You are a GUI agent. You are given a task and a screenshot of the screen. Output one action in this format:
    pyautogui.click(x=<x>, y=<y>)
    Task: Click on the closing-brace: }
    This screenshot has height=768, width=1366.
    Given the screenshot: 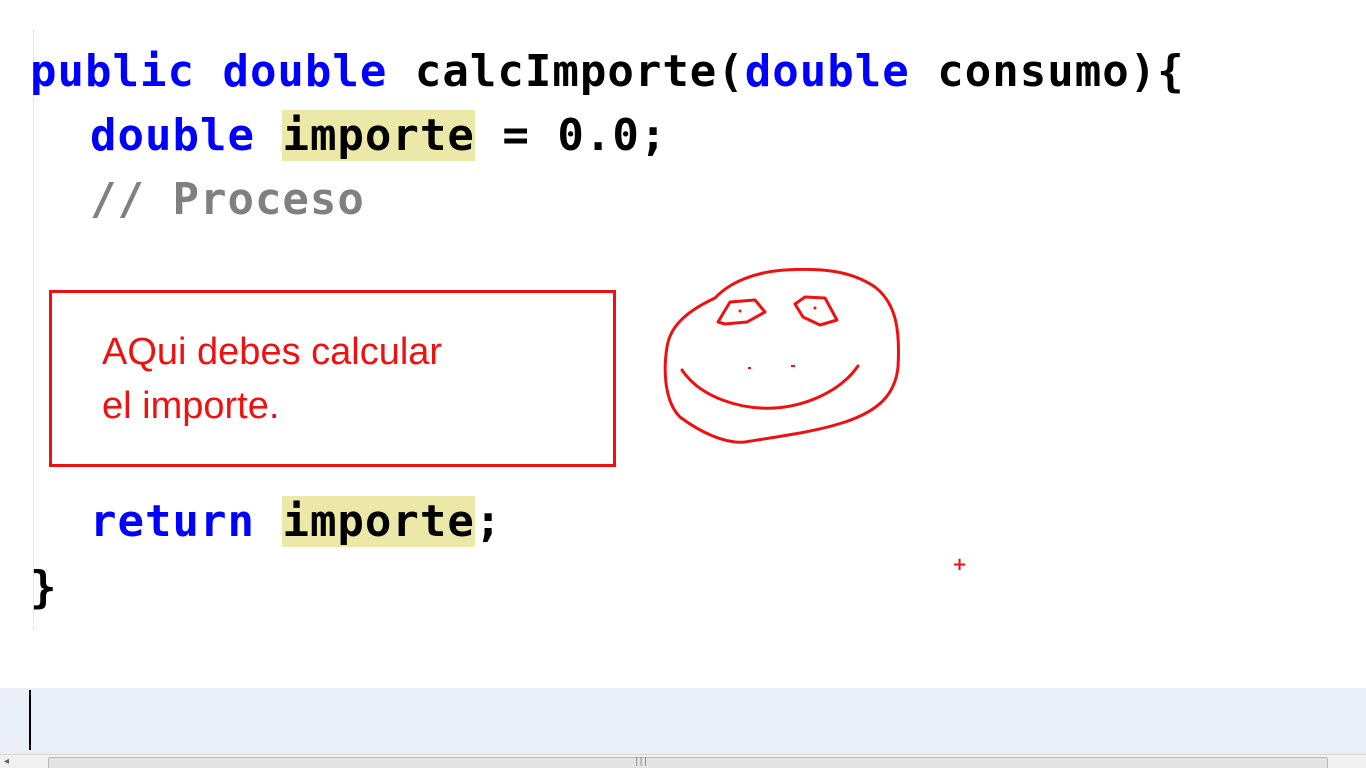 What is the action you would take?
    pyautogui.click(x=44, y=587)
    